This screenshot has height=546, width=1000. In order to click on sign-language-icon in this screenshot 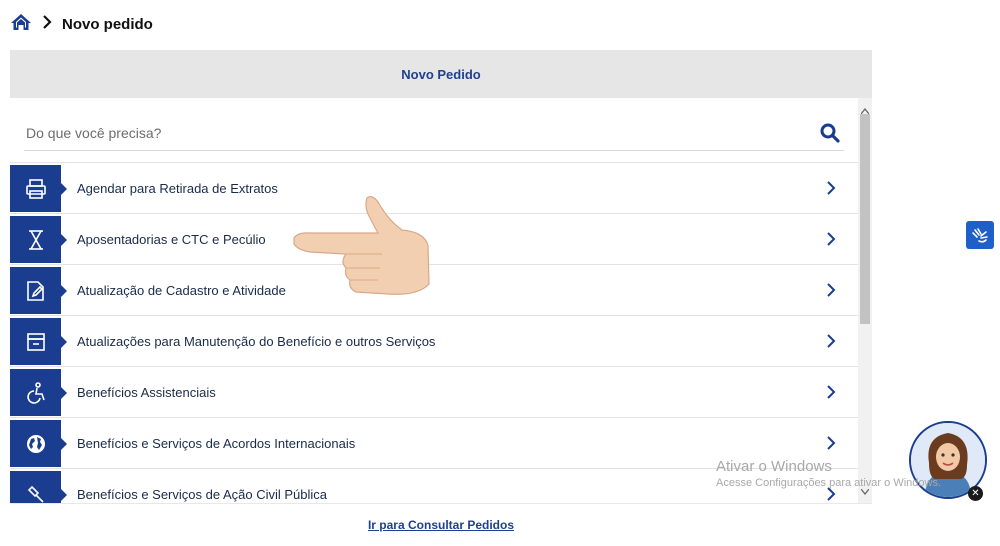, I will do `click(980, 235)`.